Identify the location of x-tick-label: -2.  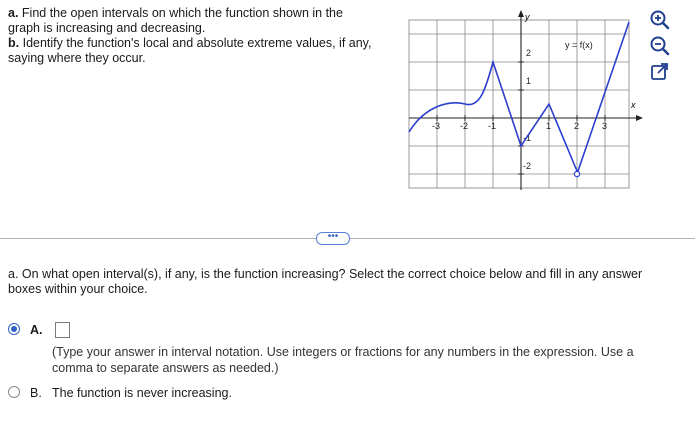
(464, 126).